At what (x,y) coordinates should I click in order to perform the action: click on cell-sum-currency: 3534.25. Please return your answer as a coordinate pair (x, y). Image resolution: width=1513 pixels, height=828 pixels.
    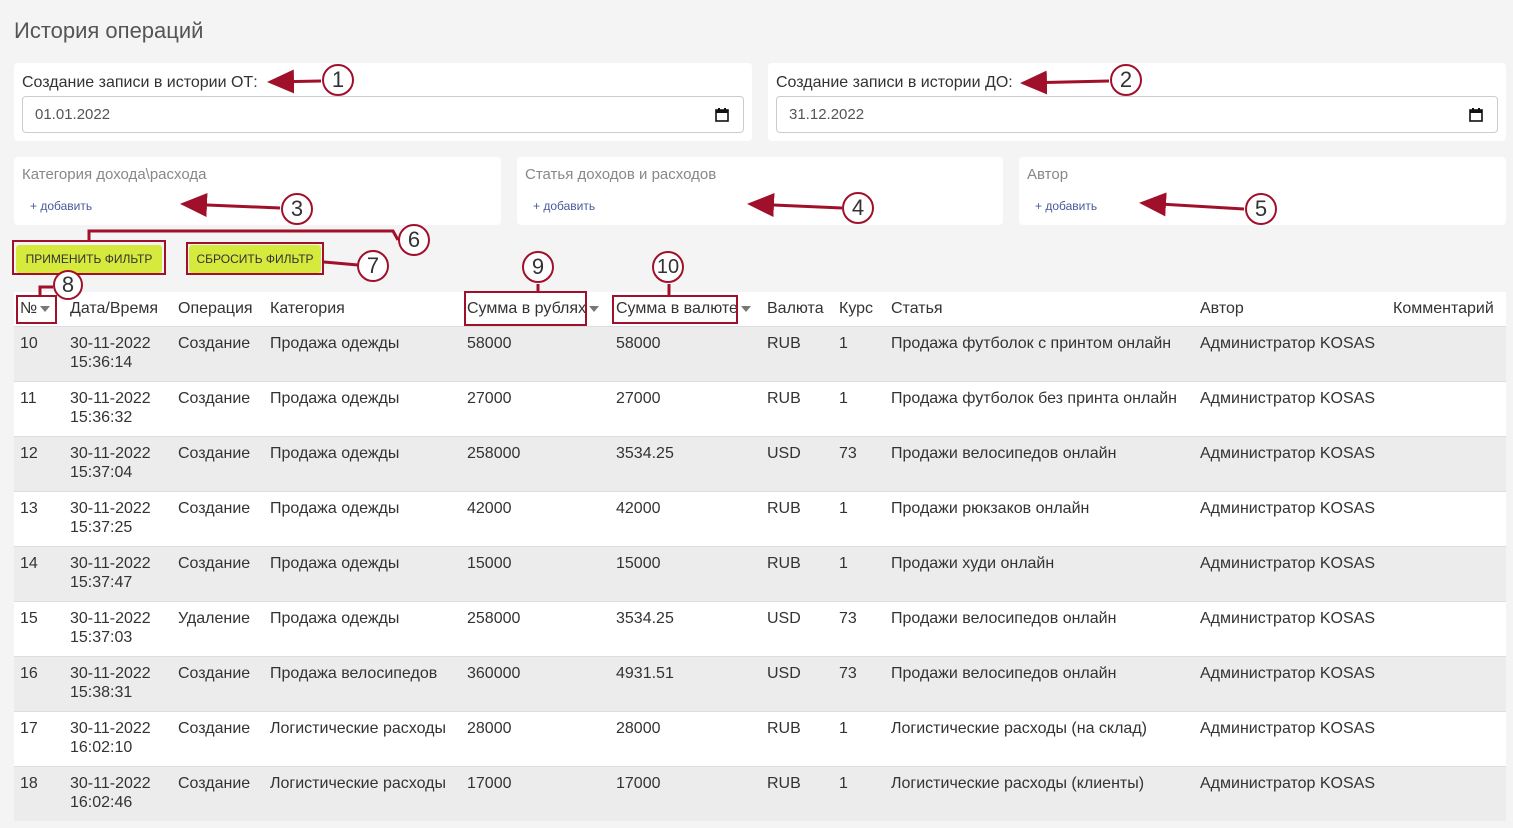
    Looking at the image, I should click on (685, 628).